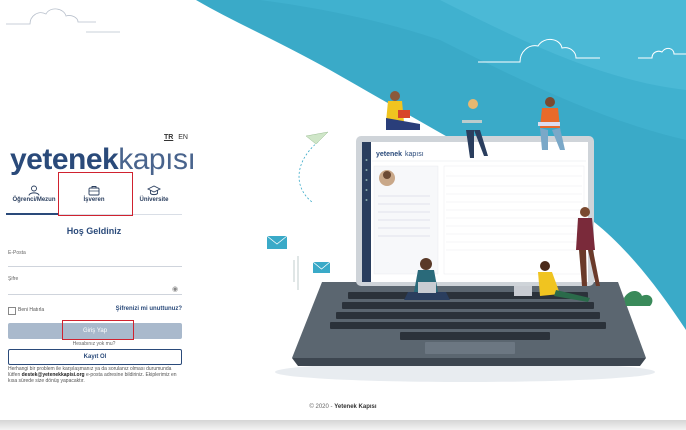 This screenshot has height=430, width=686. What do you see at coordinates (322, 407) in the screenshot?
I see `footer-year: © 2020 -` at bounding box center [322, 407].